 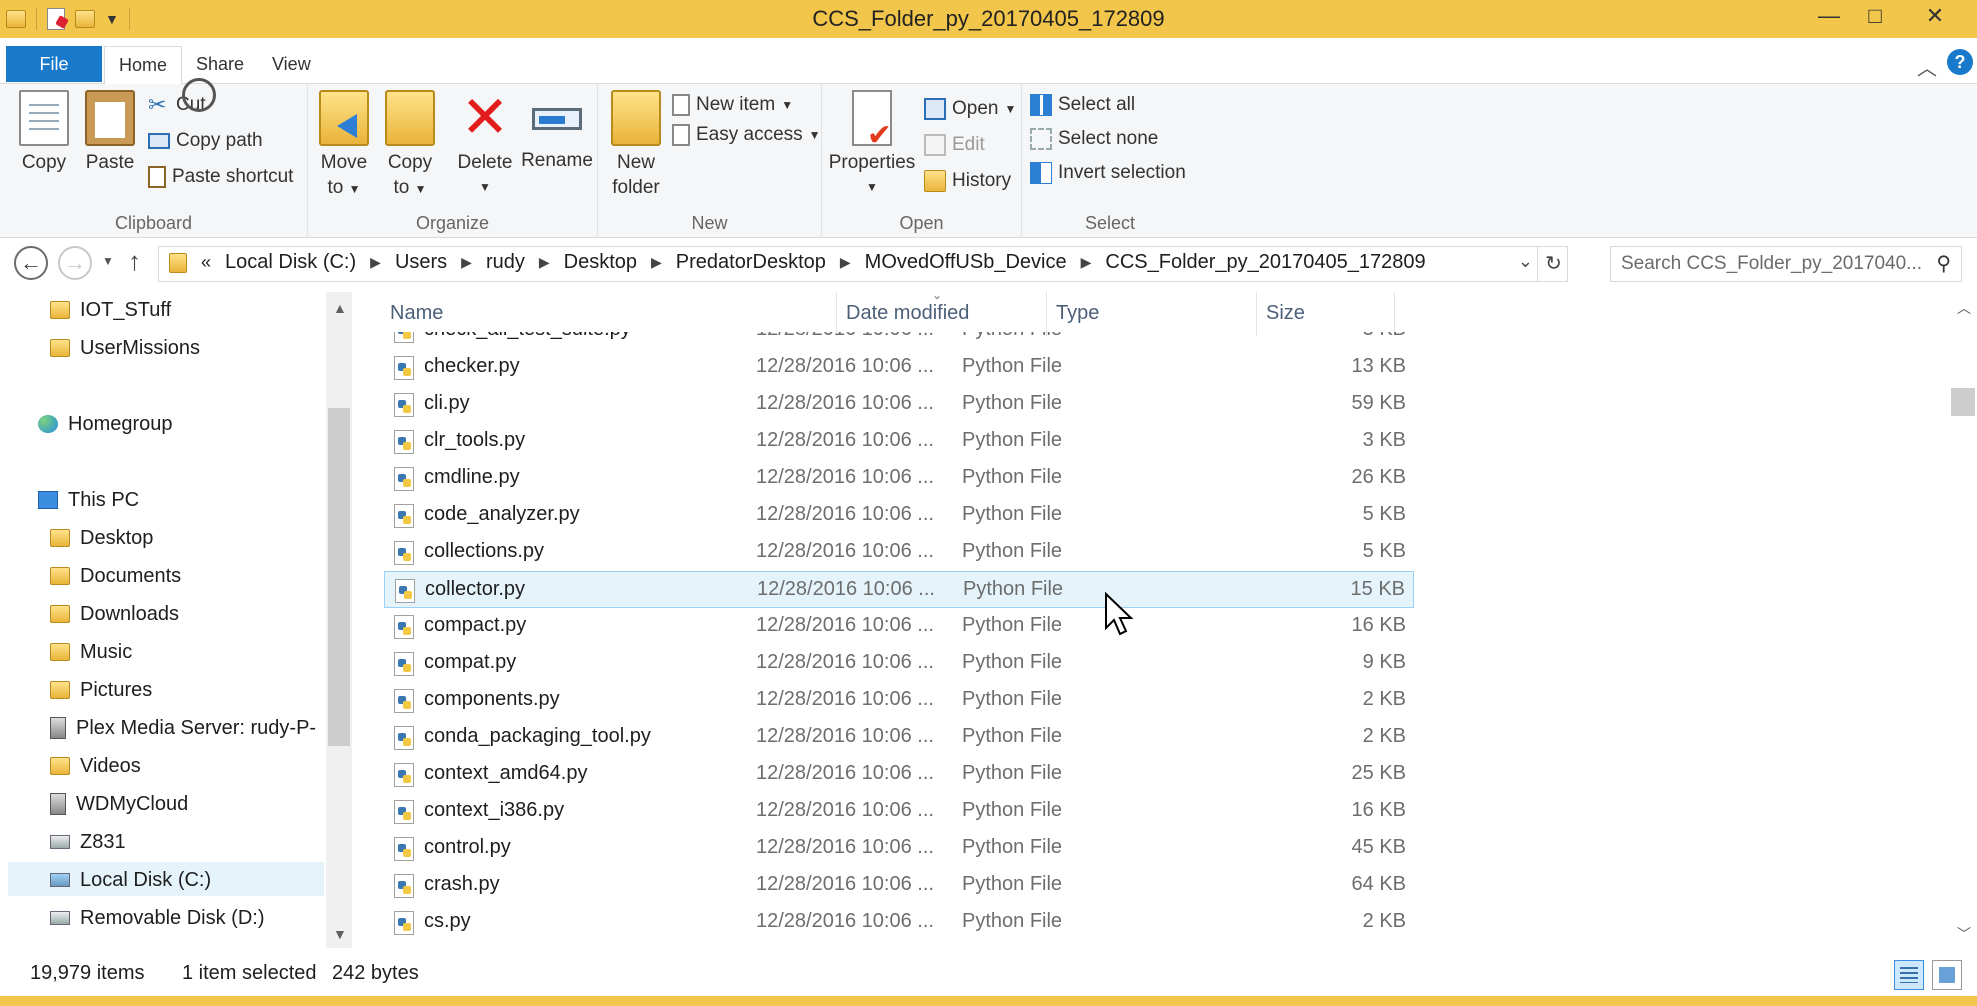 What do you see at coordinates (416, 313) in the screenshot?
I see `column-header-name: Name` at bounding box center [416, 313].